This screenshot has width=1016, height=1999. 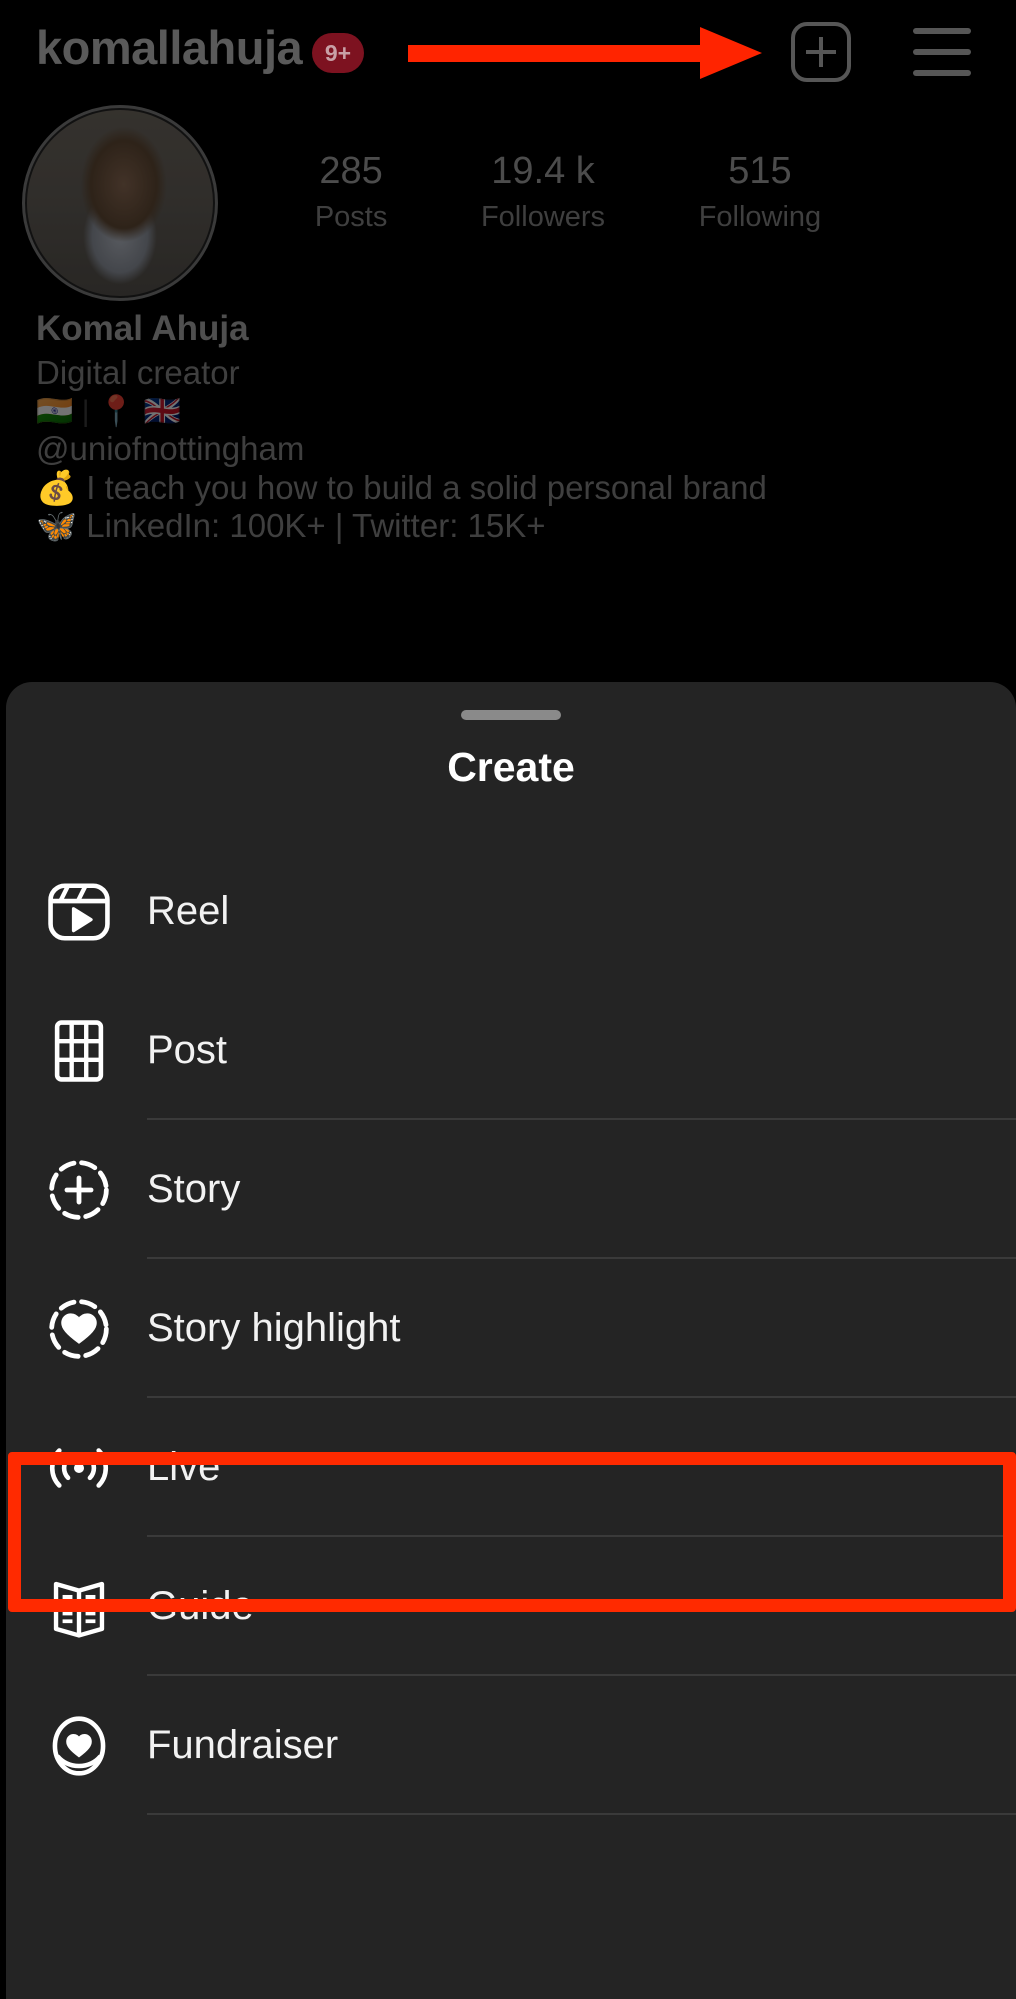 I want to click on stat-following: 515 Following, so click(x=760, y=192).